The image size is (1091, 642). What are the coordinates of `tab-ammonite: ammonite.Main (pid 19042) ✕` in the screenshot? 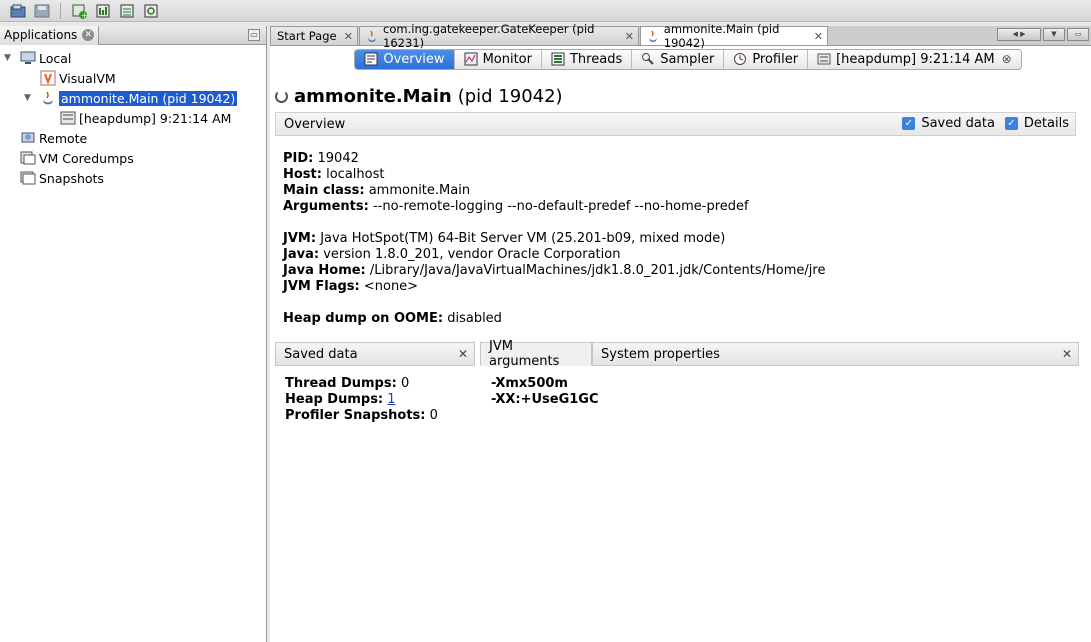 It's located at (734, 36).